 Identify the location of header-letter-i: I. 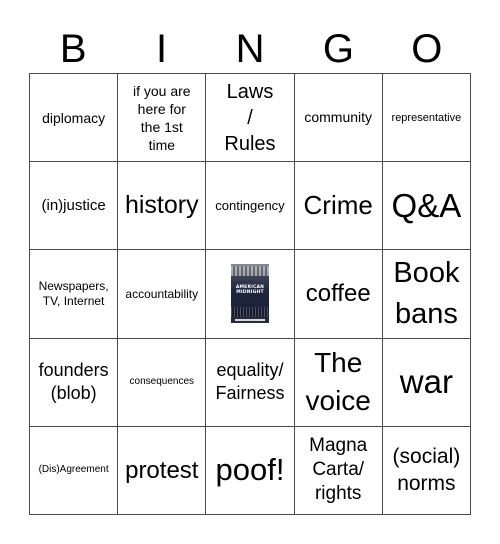
(162, 49).